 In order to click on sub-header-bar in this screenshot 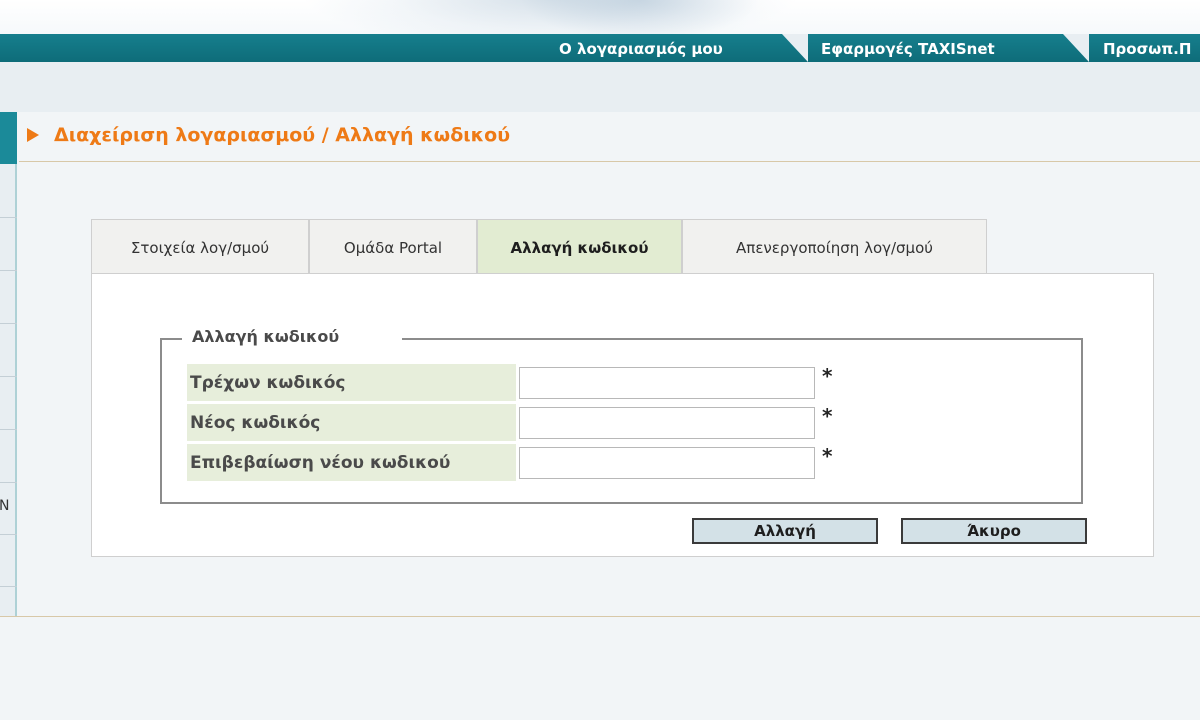, I will do `click(600, 87)`.